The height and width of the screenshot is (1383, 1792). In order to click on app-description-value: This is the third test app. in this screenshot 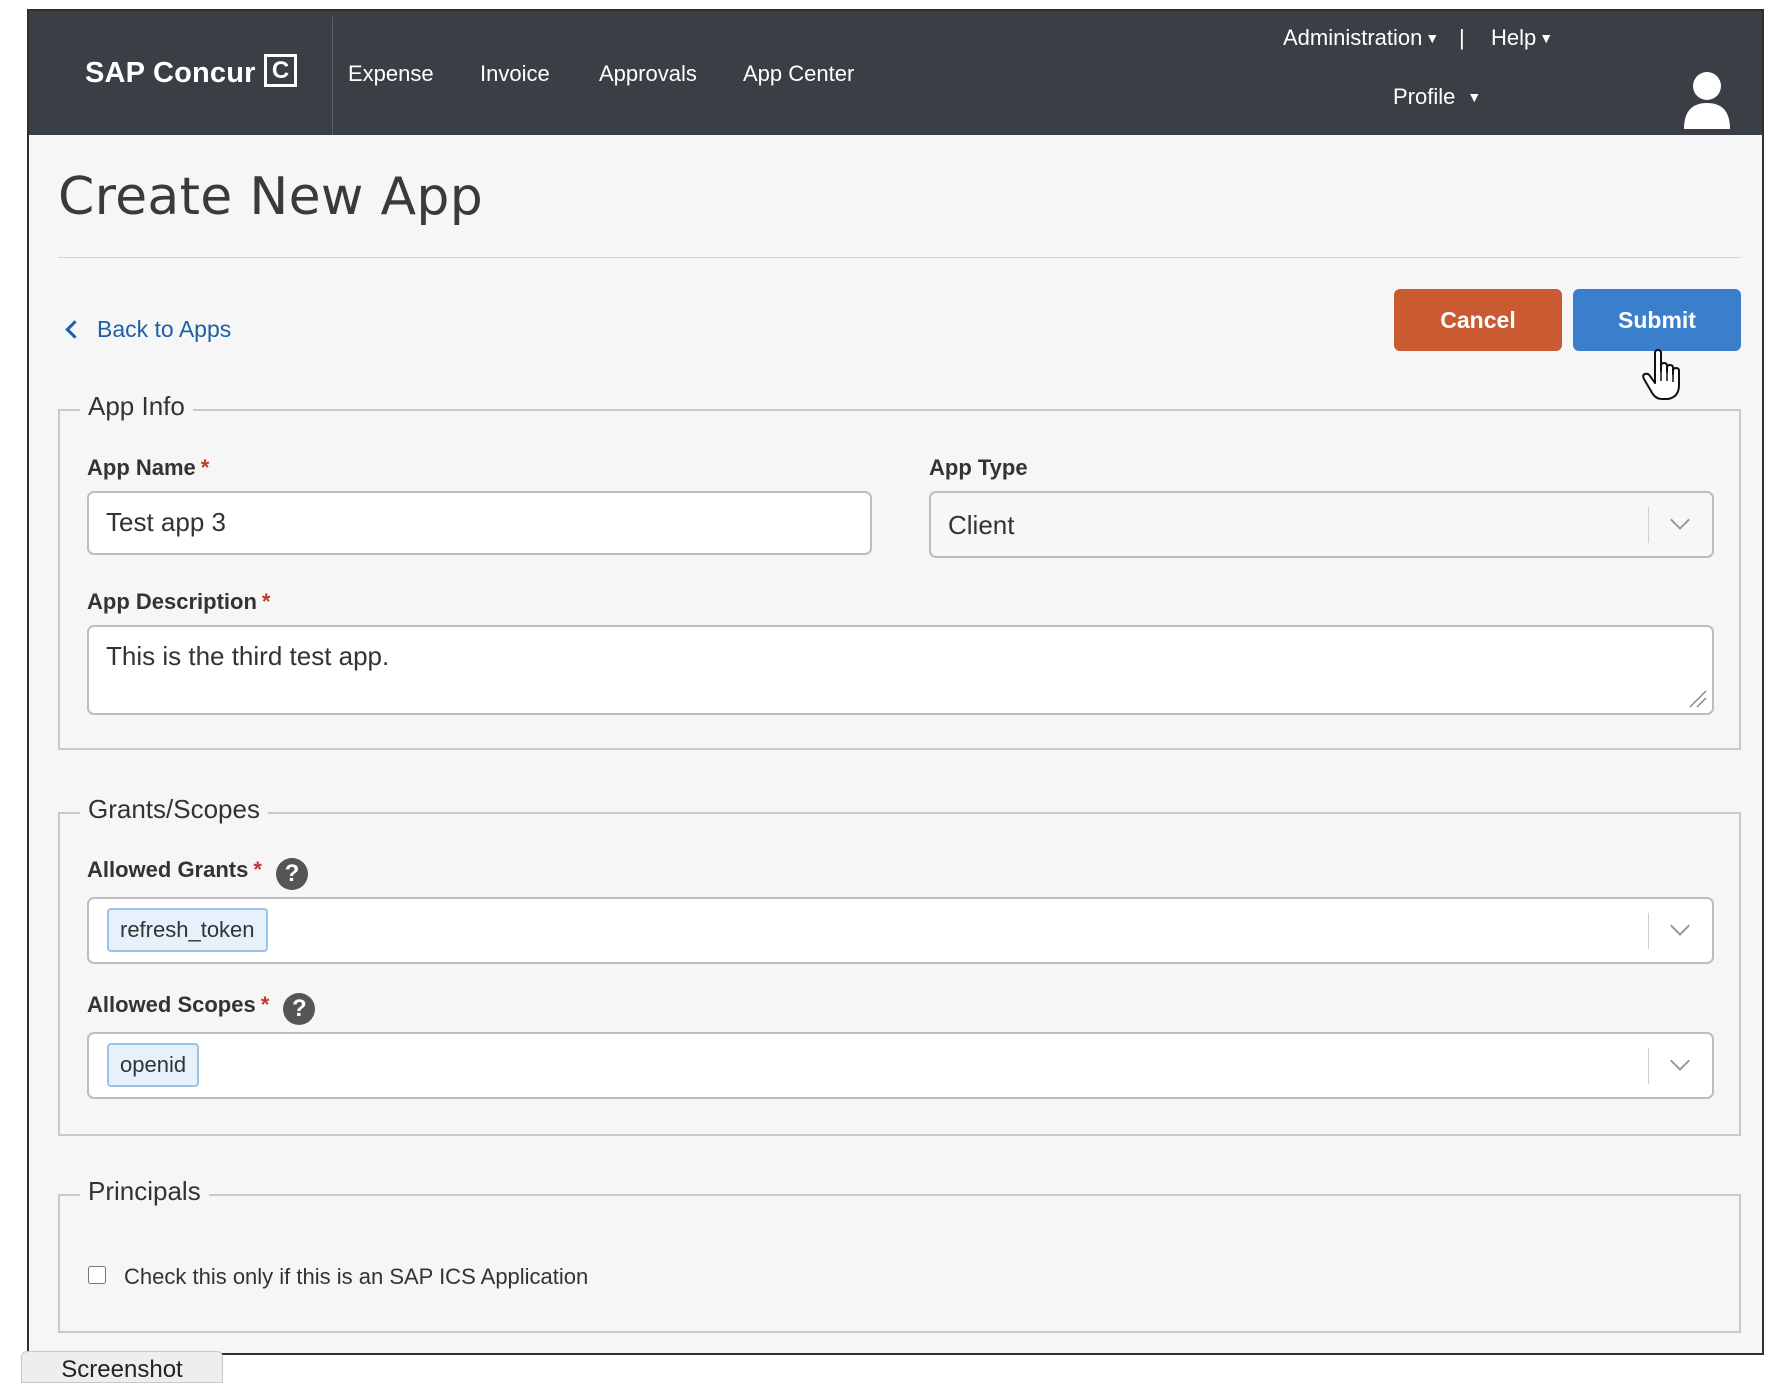, I will do `click(248, 656)`.